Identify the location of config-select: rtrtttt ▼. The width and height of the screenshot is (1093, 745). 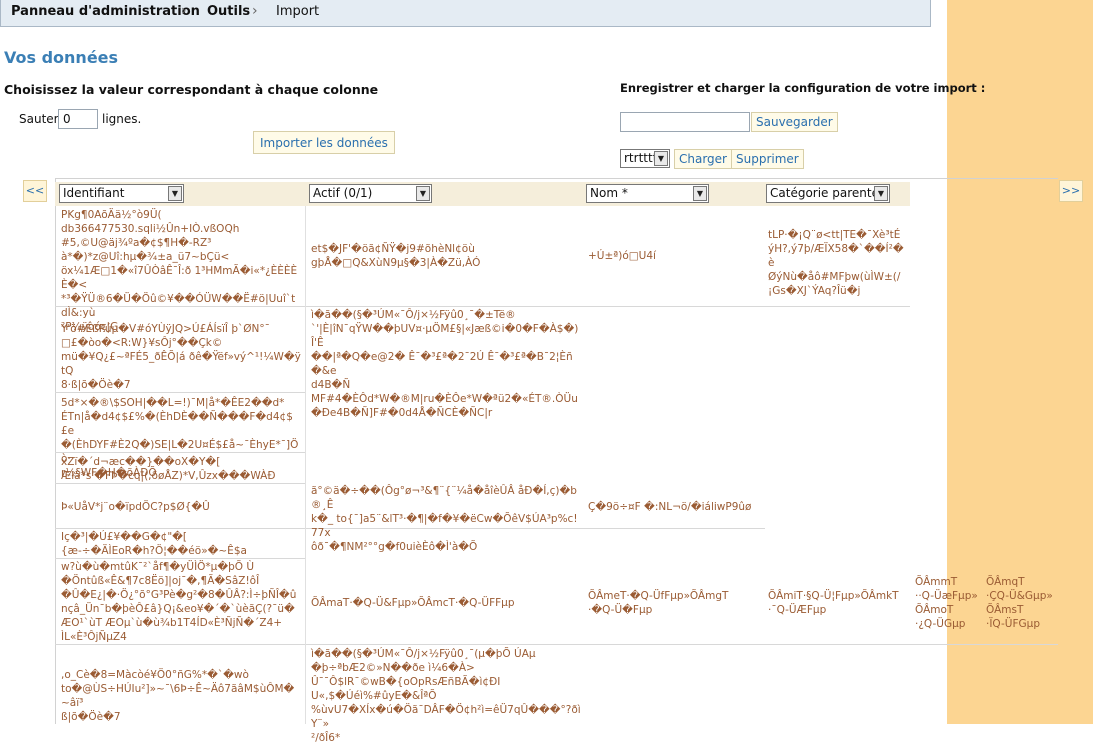
(645, 158).